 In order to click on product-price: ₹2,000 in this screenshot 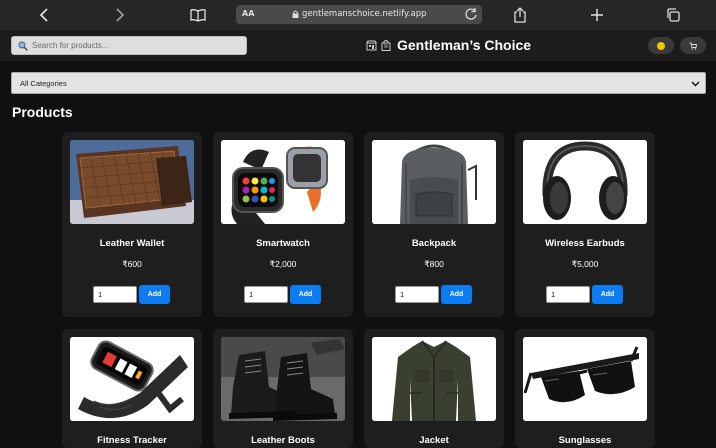, I will do `click(283, 264)`.